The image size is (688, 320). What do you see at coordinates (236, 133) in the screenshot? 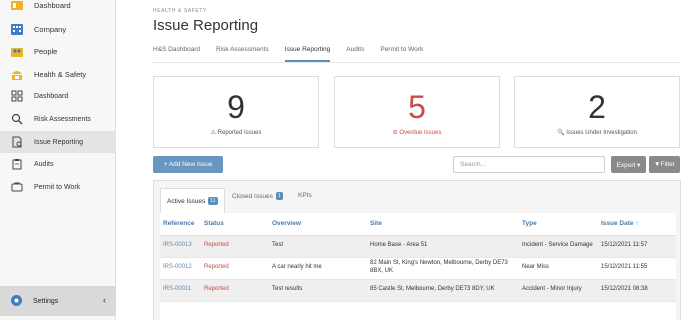
I see `reported-issues-caption: ⚠ Reported Issues` at bounding box center [236, 133].